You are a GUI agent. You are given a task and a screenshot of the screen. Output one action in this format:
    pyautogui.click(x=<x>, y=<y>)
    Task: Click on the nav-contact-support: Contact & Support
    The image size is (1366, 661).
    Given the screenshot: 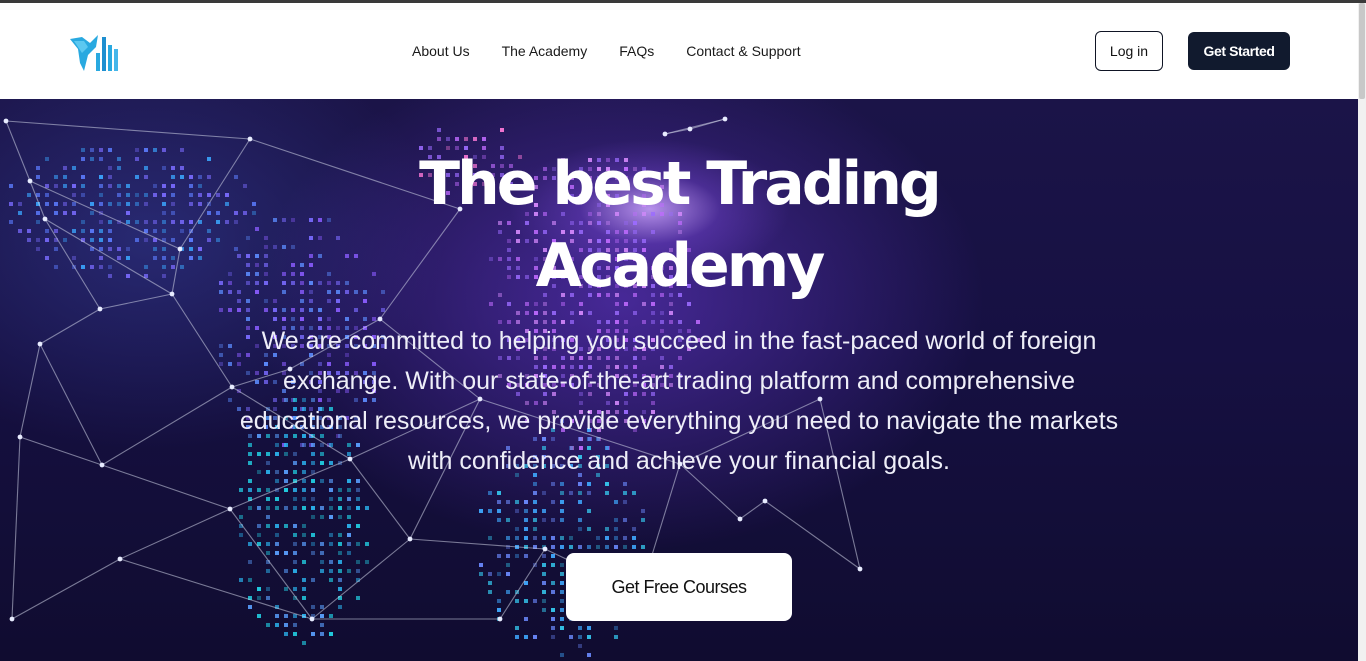 What is the action you would take?
    pyautogui.click(x=743, y=51)
    